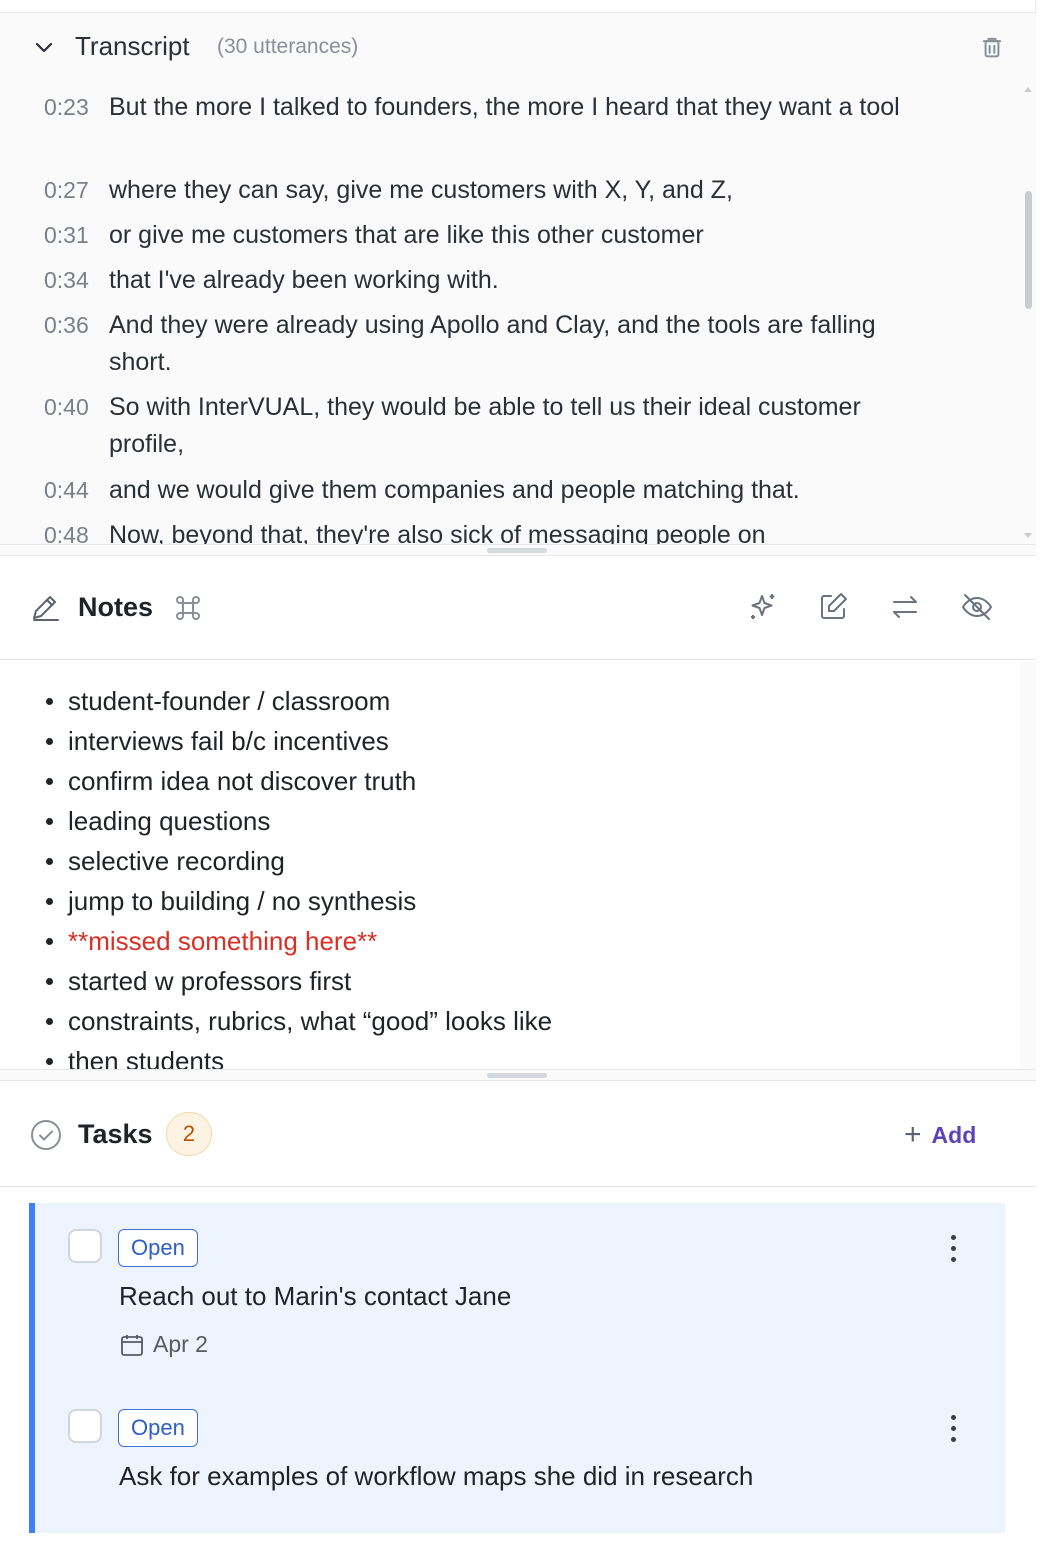  Describe the element at coordinates (992, 47) in the screenshot. I see `trash-icon` at that location.